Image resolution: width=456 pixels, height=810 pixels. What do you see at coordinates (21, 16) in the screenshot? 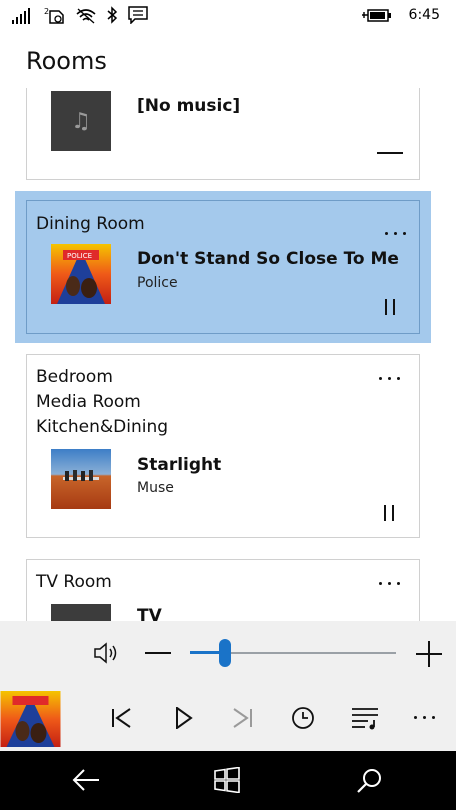
I see `signal-icon` at bounding box center [21, 16].